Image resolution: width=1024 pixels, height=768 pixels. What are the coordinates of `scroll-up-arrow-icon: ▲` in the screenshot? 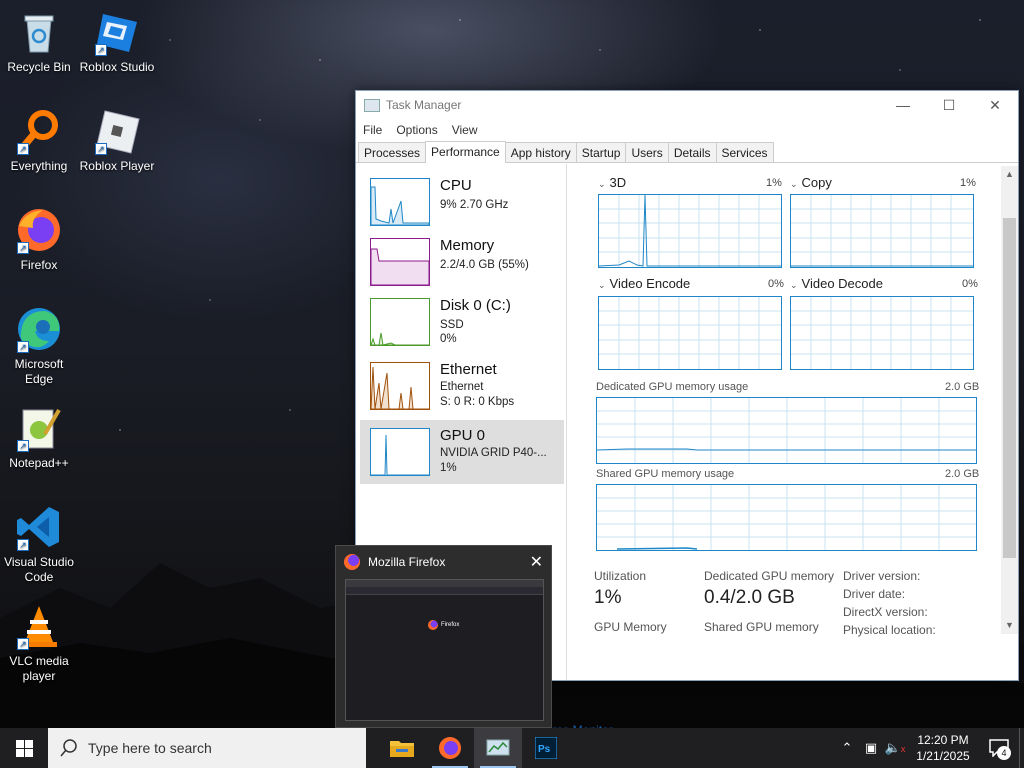 It's located at (1009, 174).